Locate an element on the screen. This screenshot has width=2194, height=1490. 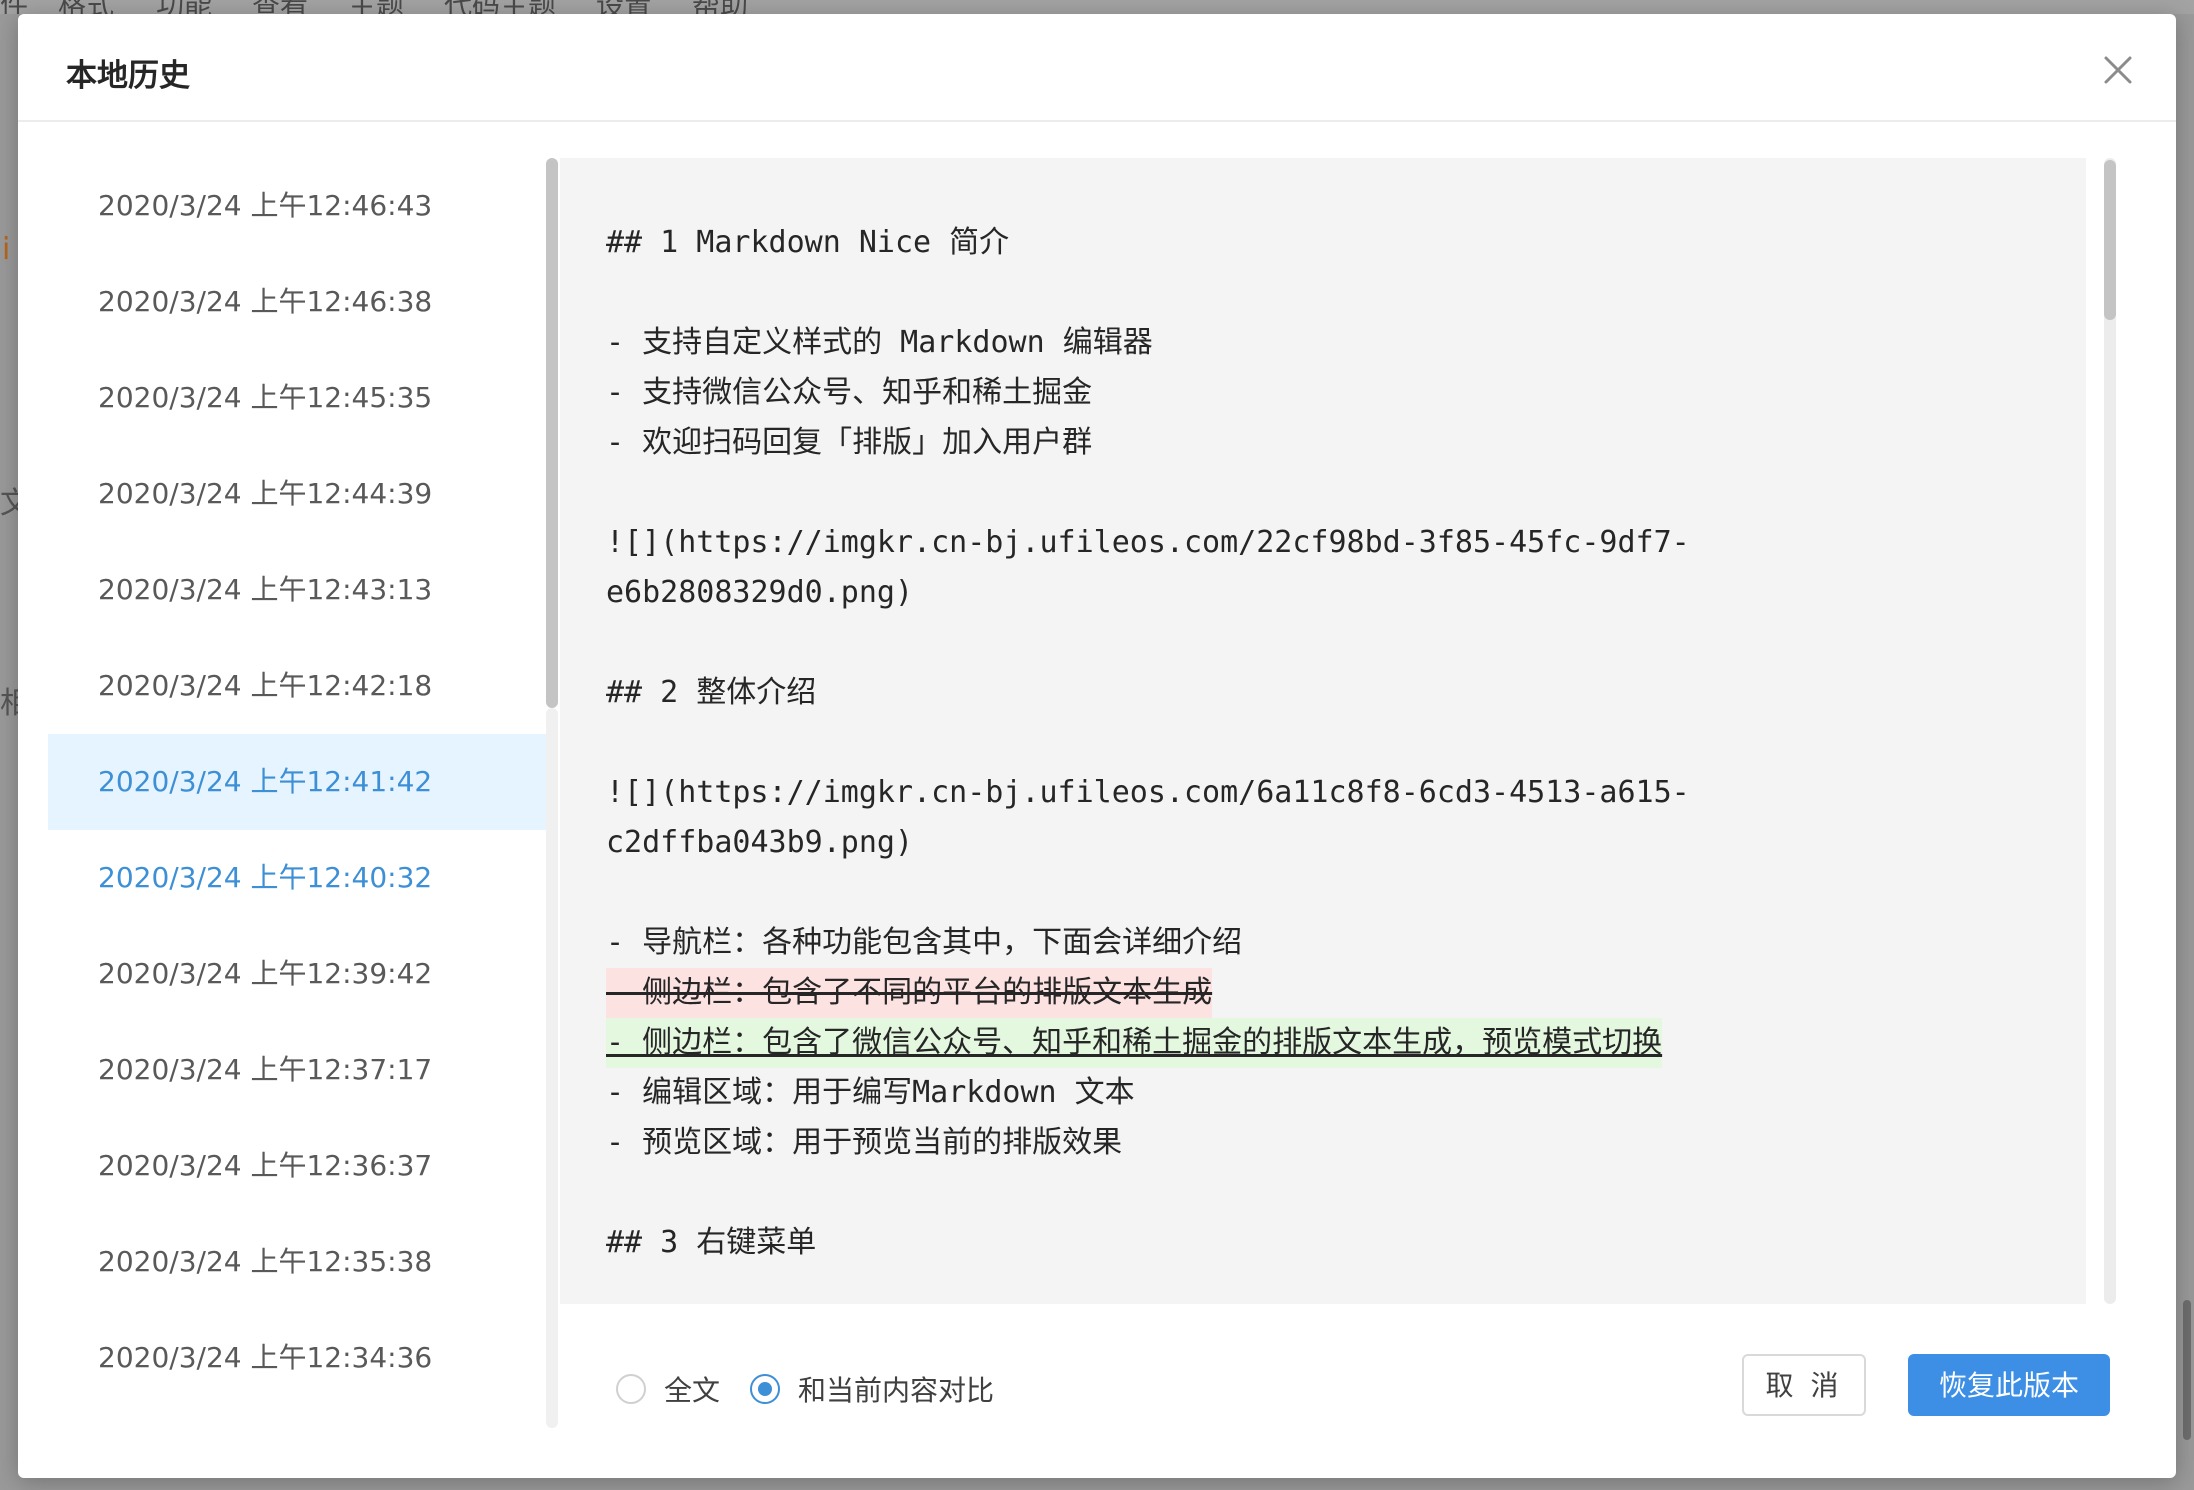
close-icon is located at coordinates (2118, 70).